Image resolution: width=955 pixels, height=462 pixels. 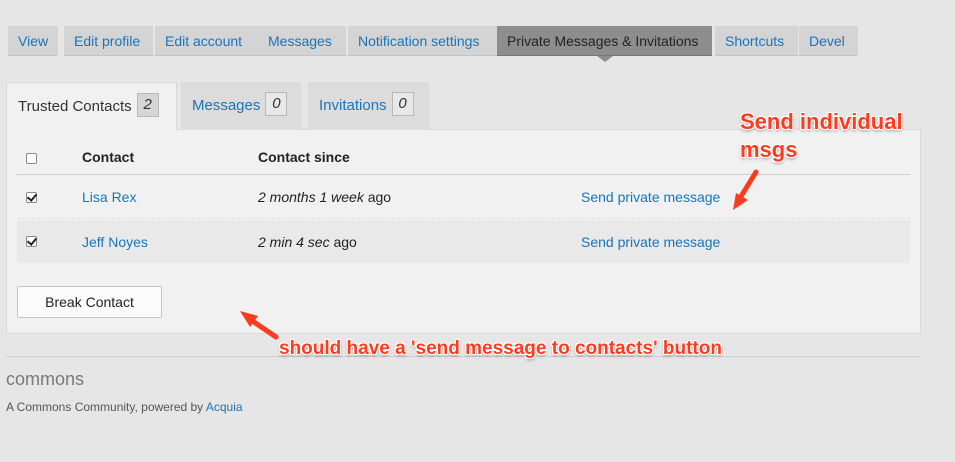 What do you see at coordinates (746, 189) in the screenshot?
I see `arrow-send-individual` at bounding box center [746, 189].